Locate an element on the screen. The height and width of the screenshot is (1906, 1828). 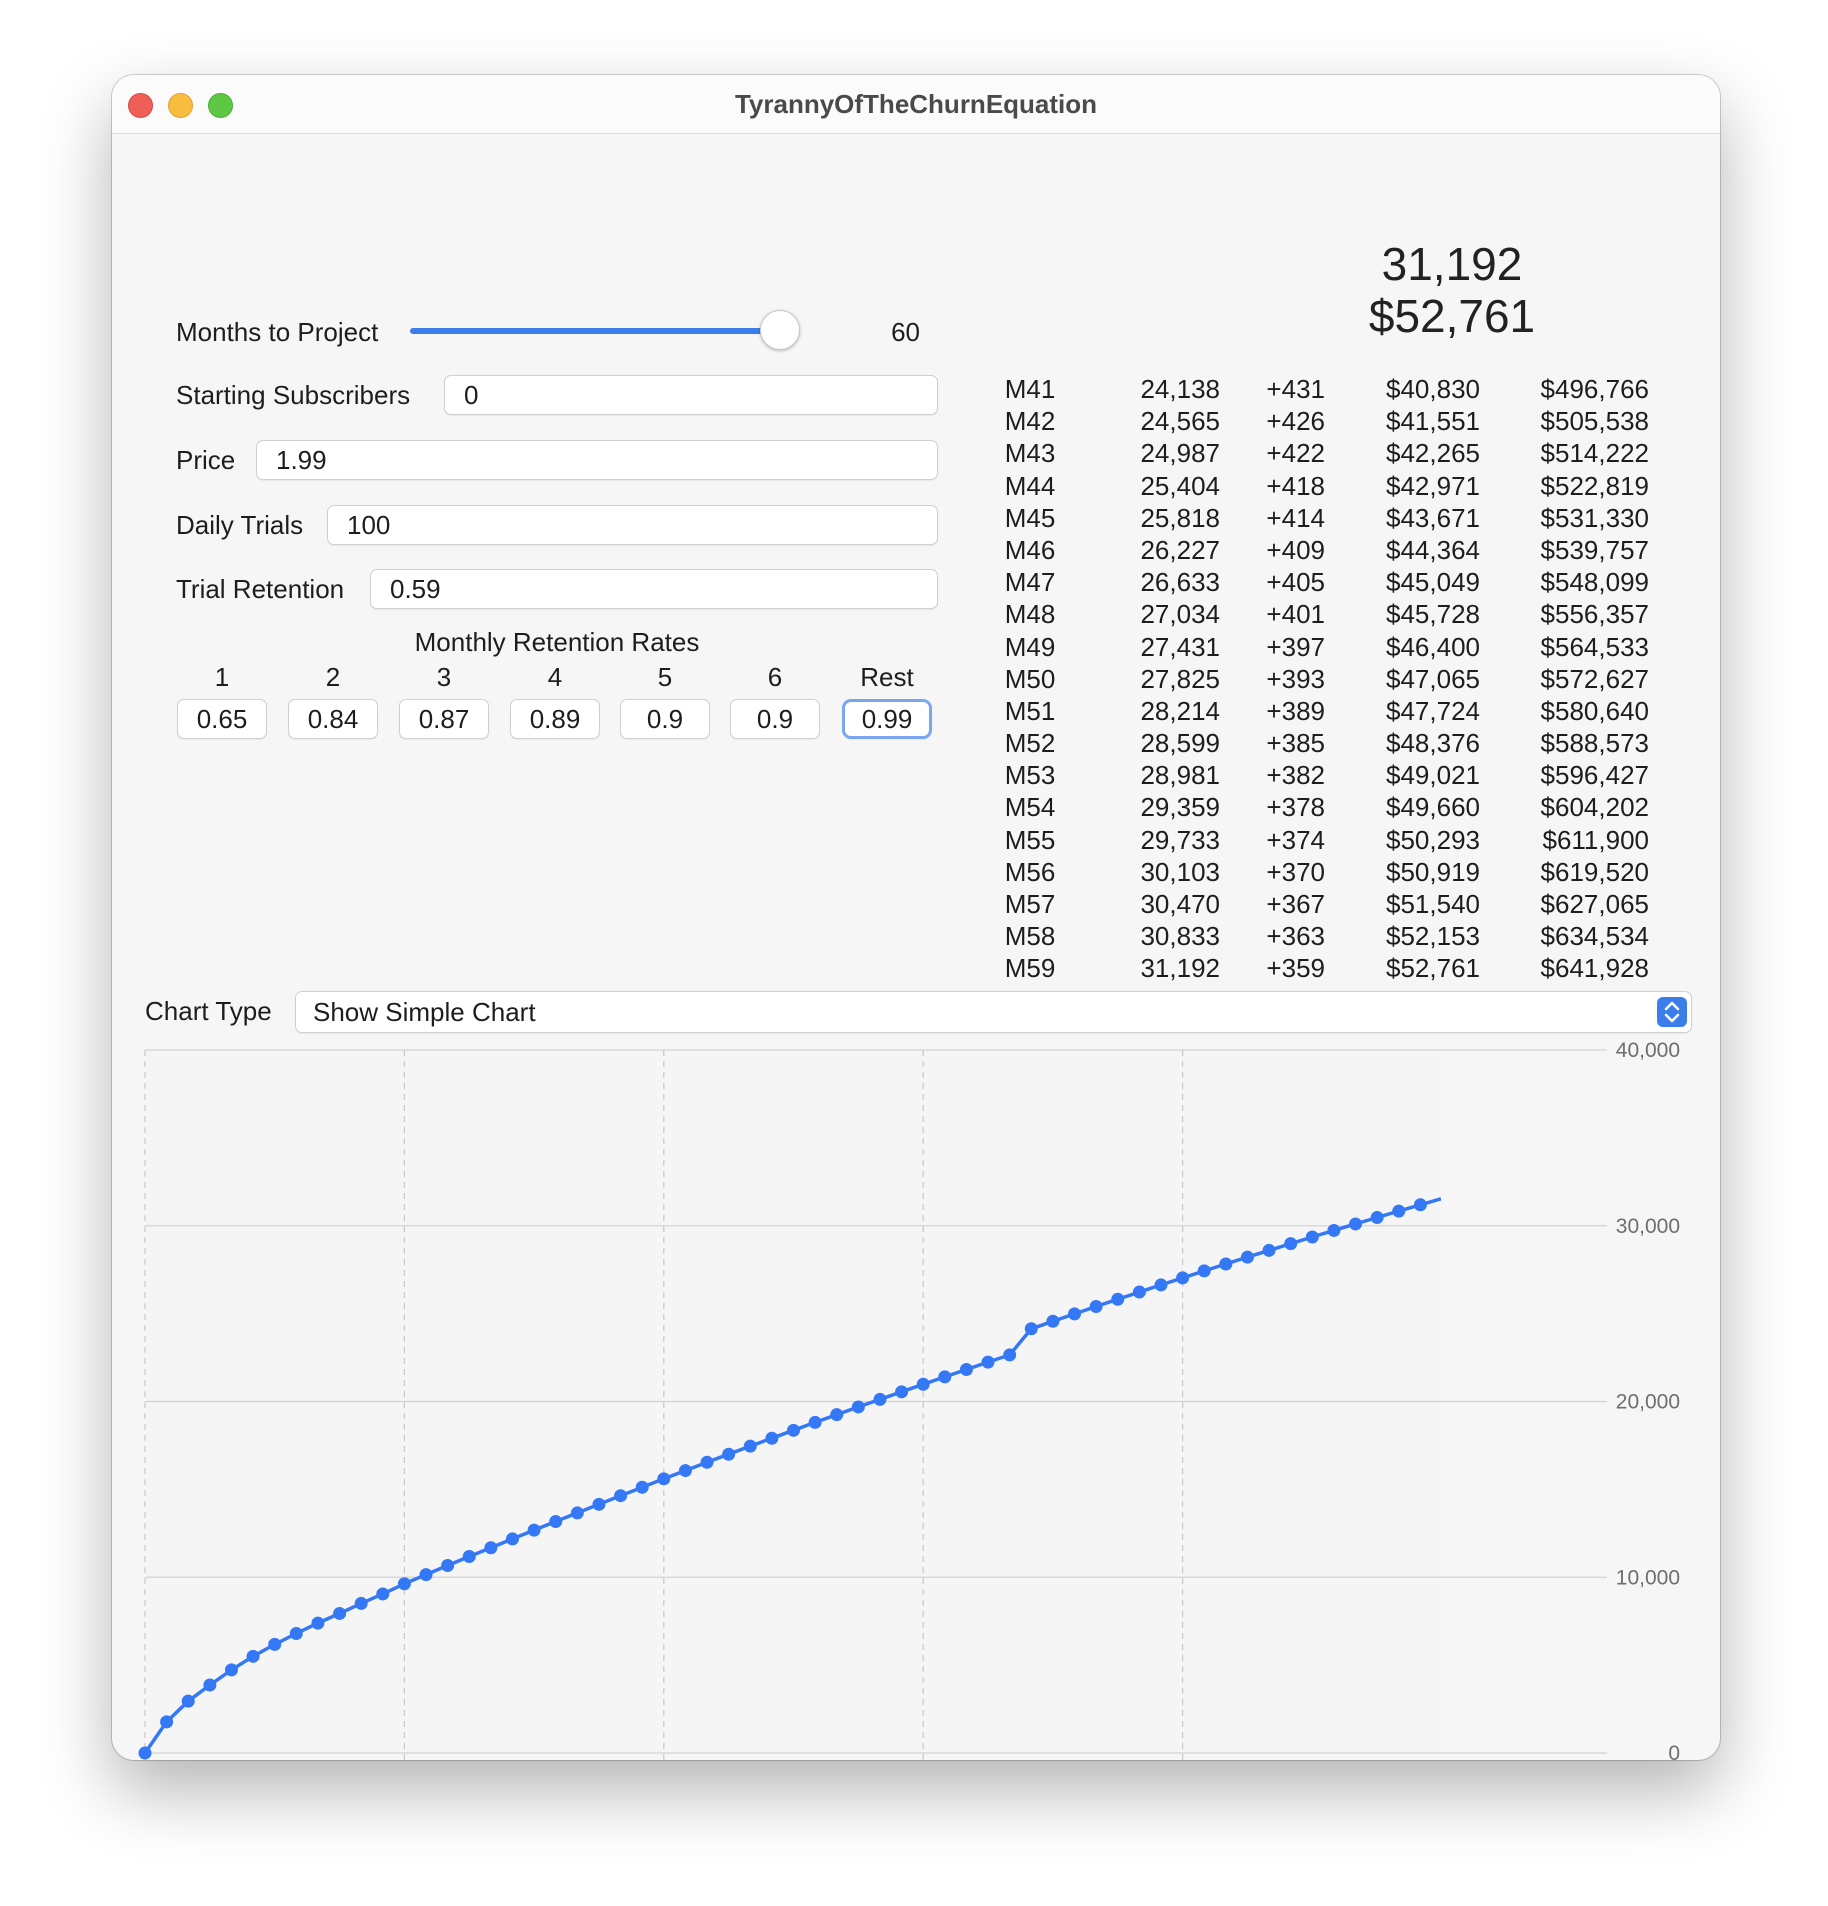
y-tick-label: 20,000 is located at coordinates (1648, 1402).